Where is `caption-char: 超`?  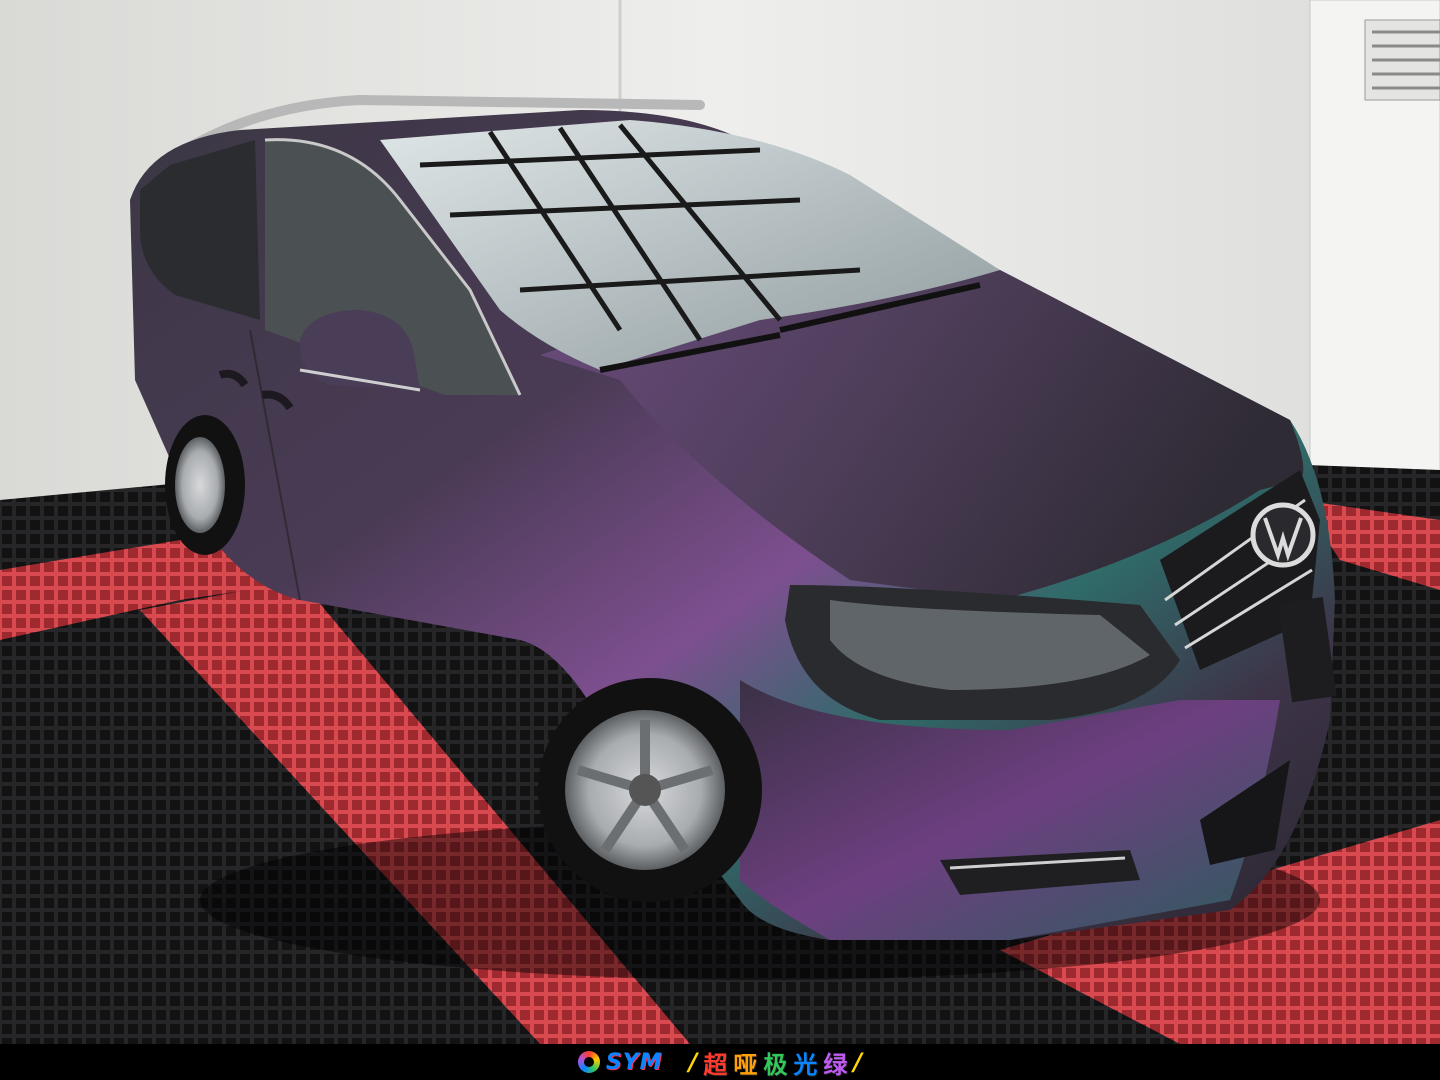 caption-char: 超 is located at coordinates (715, 1064).